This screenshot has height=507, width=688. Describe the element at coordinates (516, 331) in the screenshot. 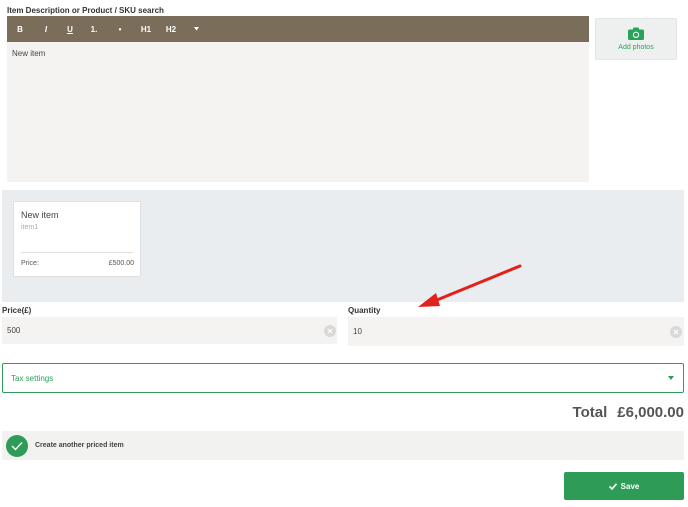

I see `quantity-input: 10` at that location.